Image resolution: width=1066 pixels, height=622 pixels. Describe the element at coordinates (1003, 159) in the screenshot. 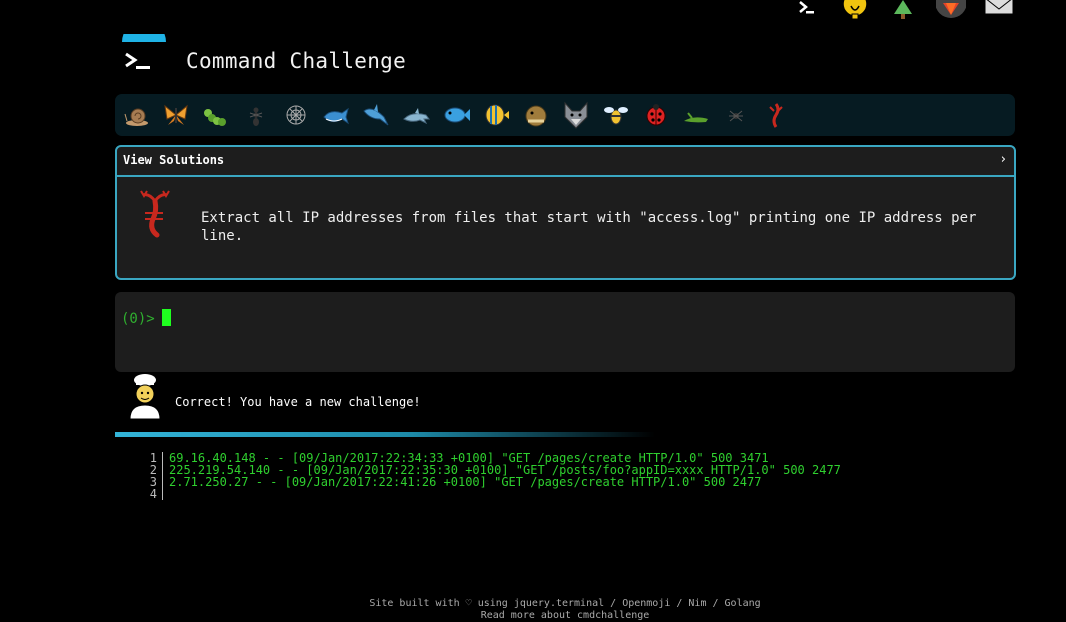

I see `chevron-right-icon: ›` at that location.